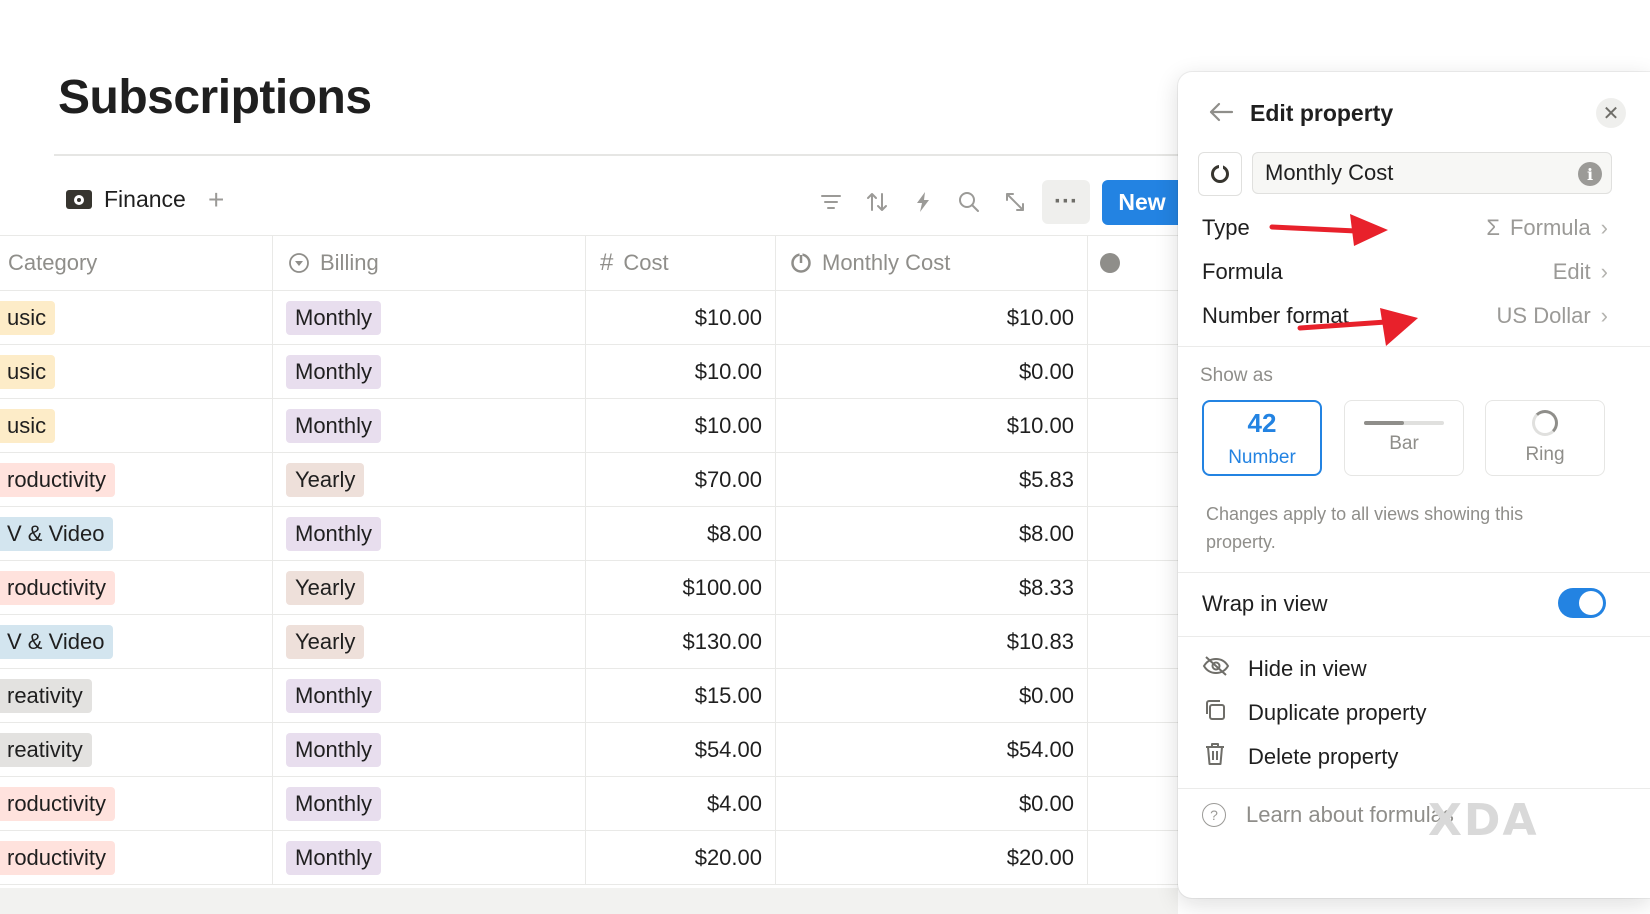  What do you see at coordinates (1404, 438) in the screenshot?
I see `show-as-bar-option: Bar` at bounding box center [1404, 438].